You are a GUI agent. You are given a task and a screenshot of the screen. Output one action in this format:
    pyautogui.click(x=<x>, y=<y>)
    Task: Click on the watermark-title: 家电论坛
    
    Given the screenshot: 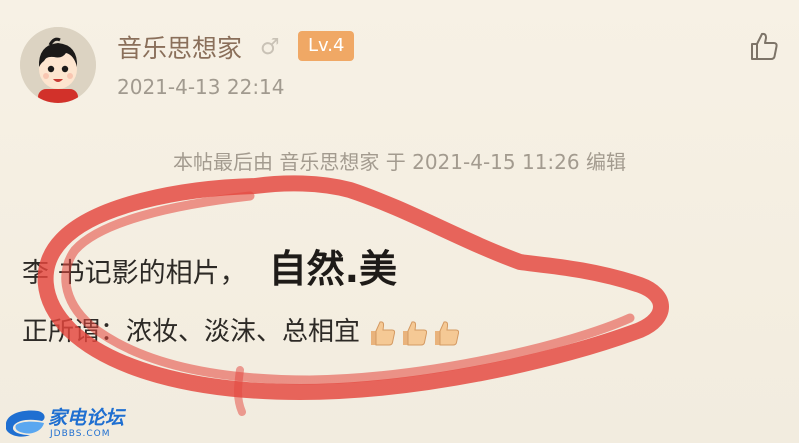 What is the action you would take?
    pyautogui.click(x=86, y=418)
    